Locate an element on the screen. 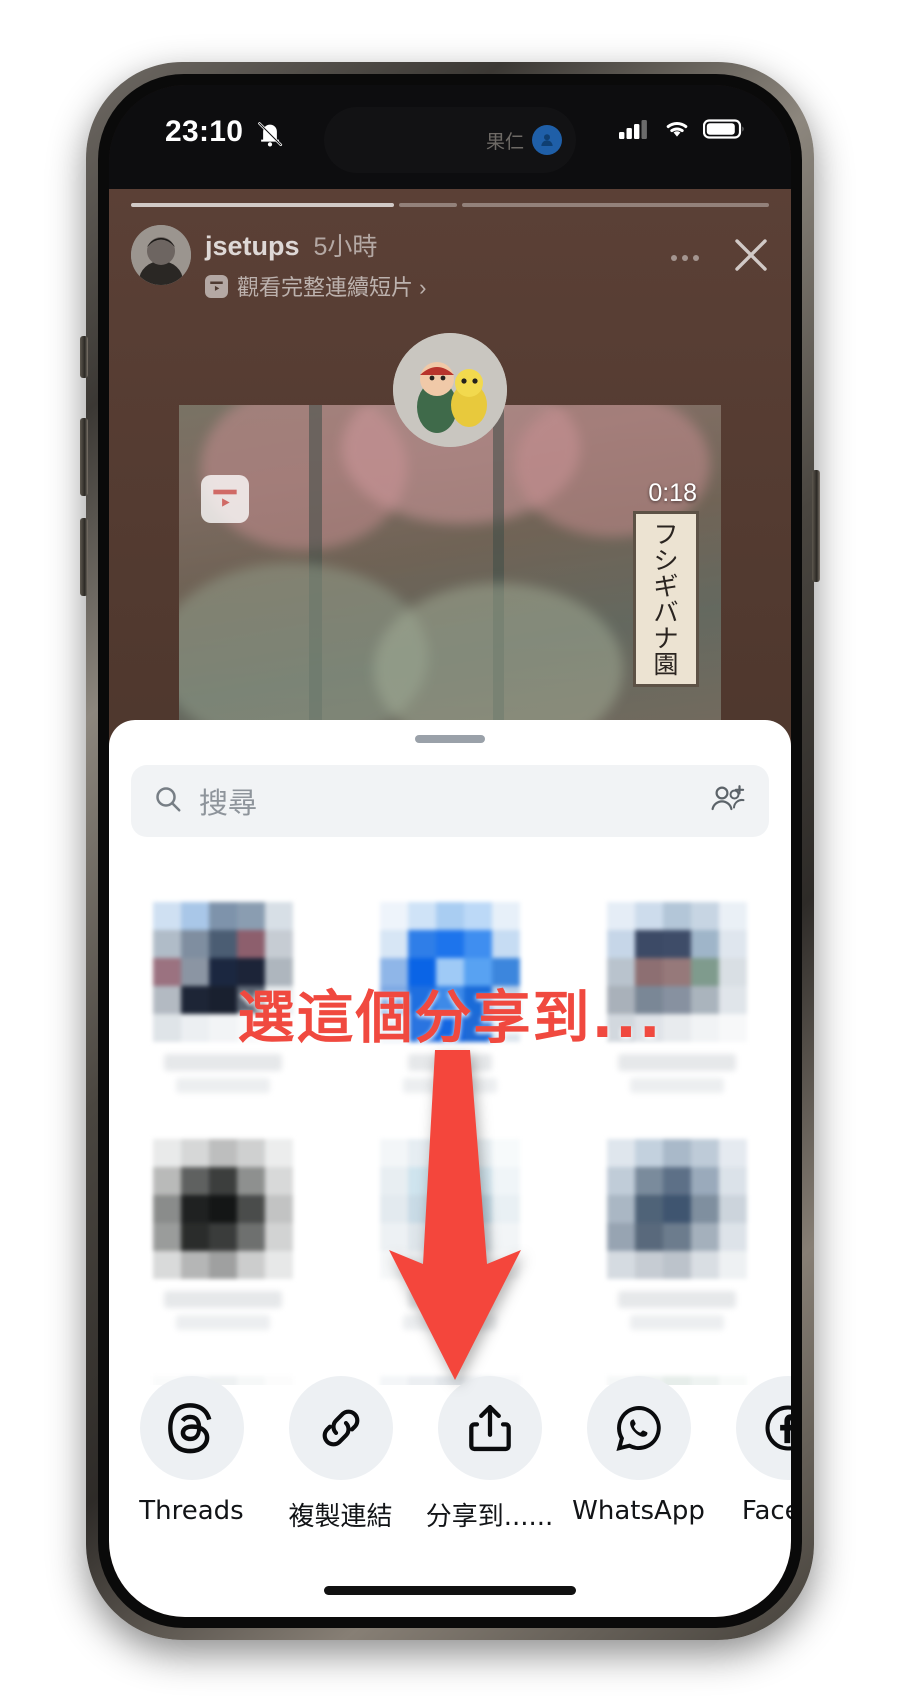 The height and width of the screenshot is (1701, 900). avatar-portrait-icon is located at coordinates (161, 255).